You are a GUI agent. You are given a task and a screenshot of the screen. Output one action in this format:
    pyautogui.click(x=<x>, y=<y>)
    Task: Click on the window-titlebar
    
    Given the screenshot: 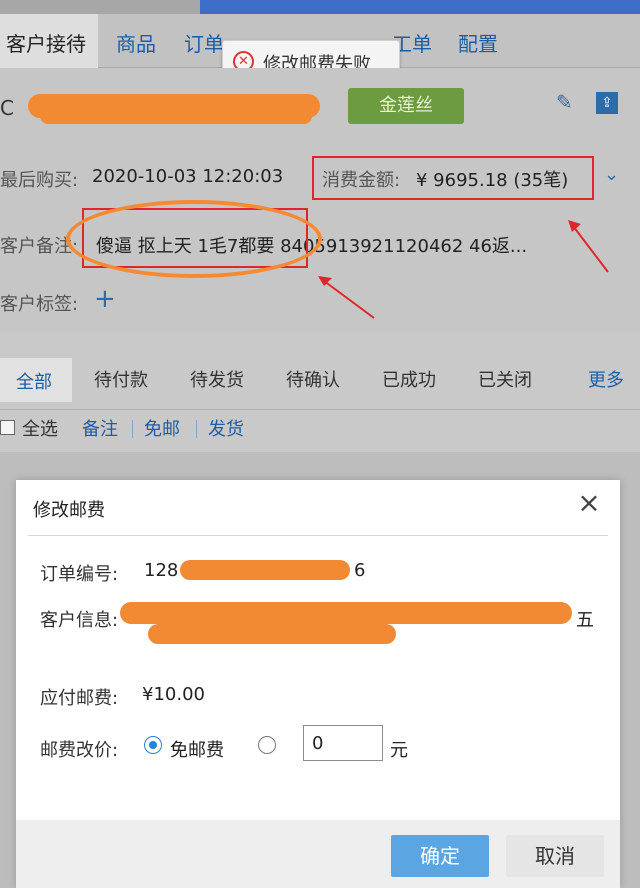 What is the action you would take?
    pyautogui.click(x=420, y=7)
    